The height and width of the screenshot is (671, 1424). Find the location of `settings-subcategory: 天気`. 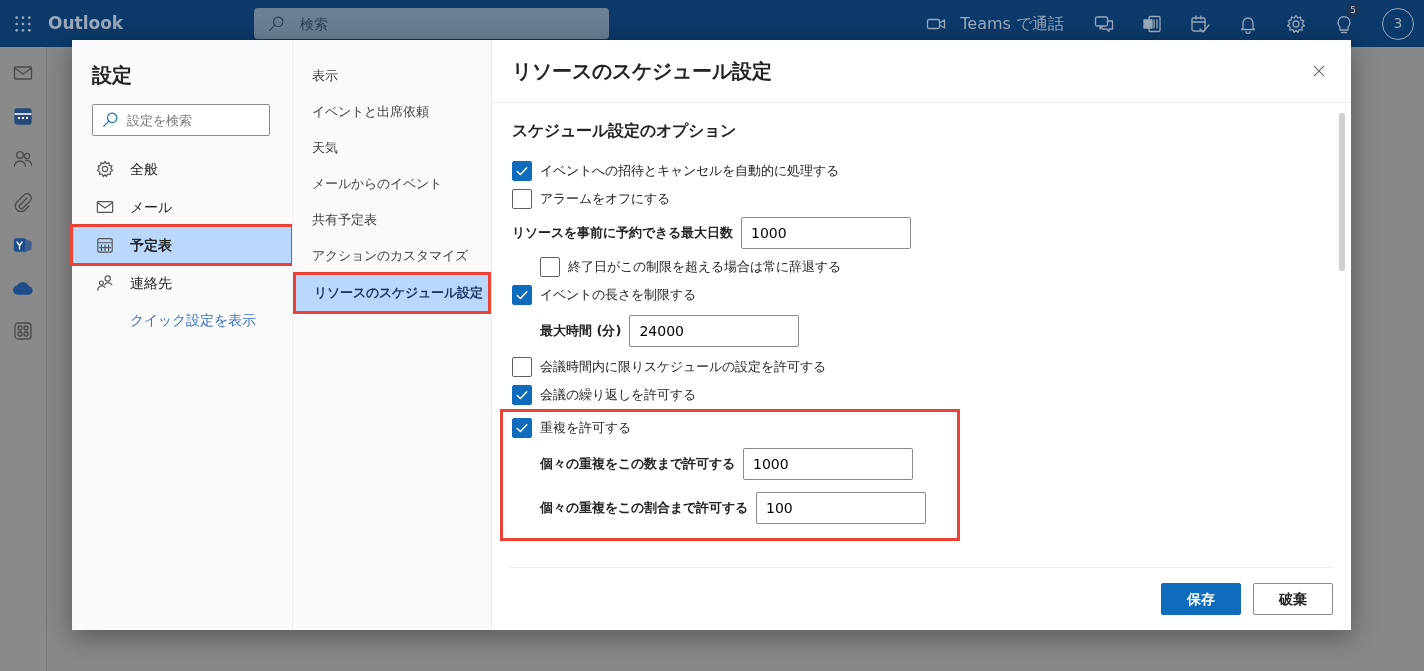

settings-subcategory: 天気 is located at coordinates (392, 148).